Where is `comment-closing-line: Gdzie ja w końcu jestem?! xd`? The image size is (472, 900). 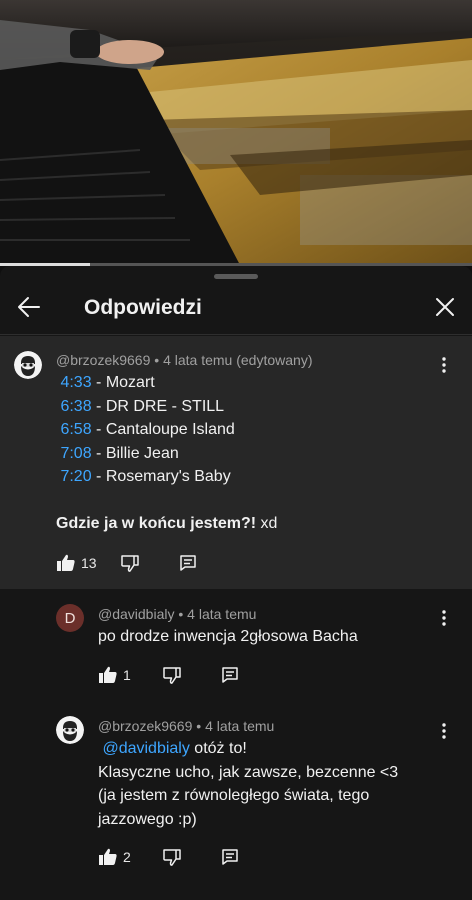
comment-closing-line: Gdzie ja w końcu jestem?! xd is located at coordinates (167, 523).